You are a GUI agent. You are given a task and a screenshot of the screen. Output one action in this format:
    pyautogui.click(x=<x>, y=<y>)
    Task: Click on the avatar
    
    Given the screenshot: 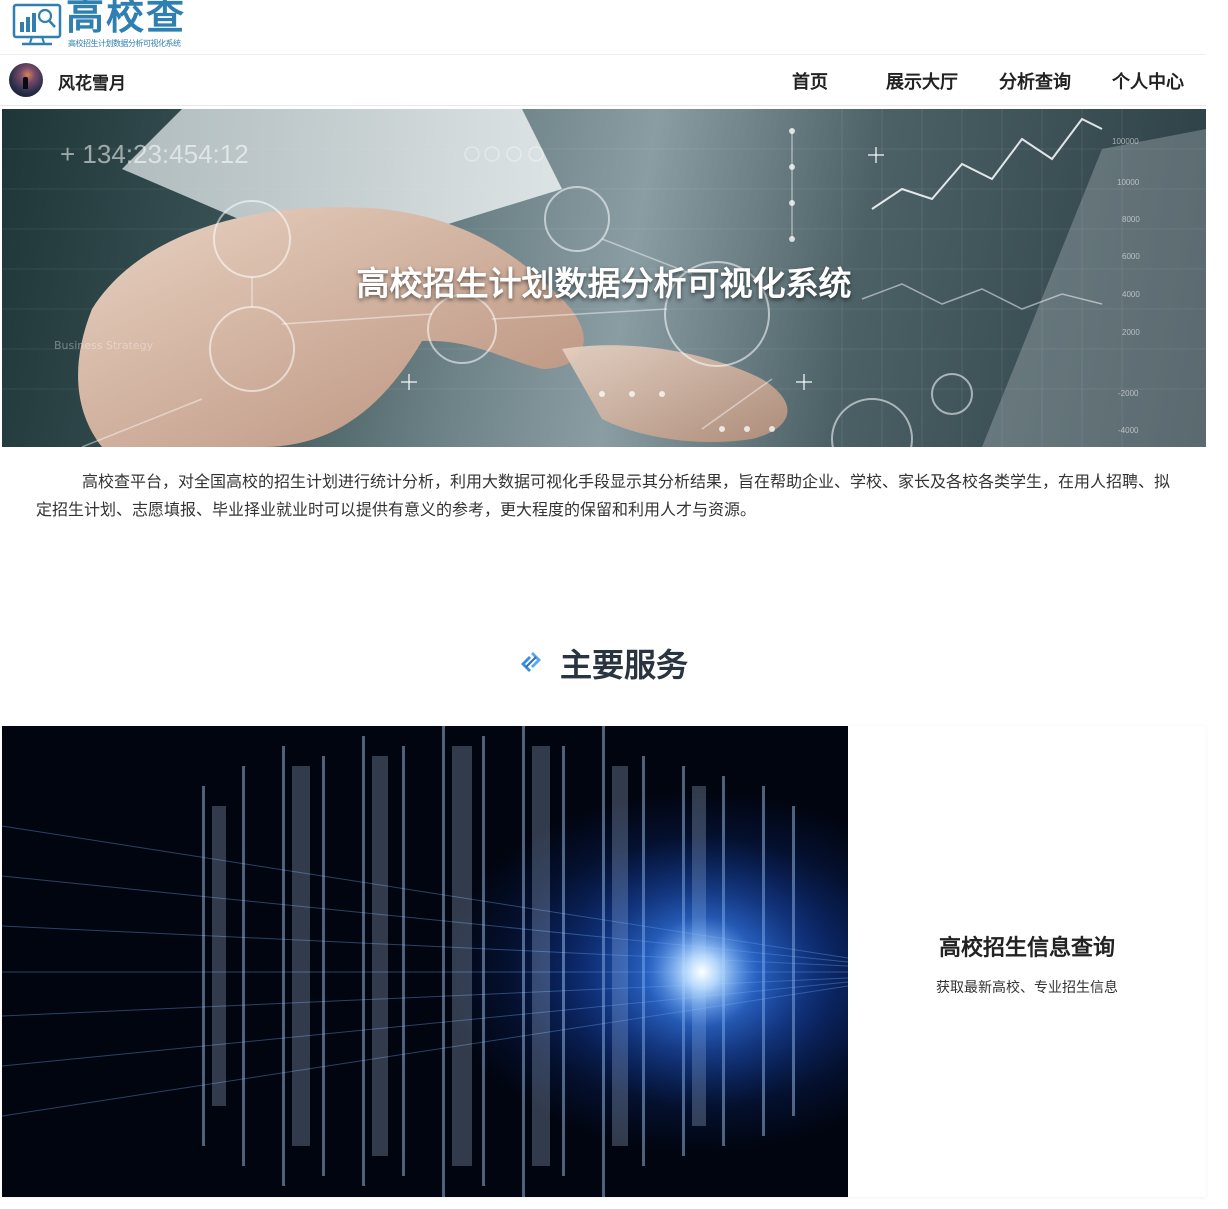 What is the action you would take?
    pyautogui.click(x=26, y=80)
    